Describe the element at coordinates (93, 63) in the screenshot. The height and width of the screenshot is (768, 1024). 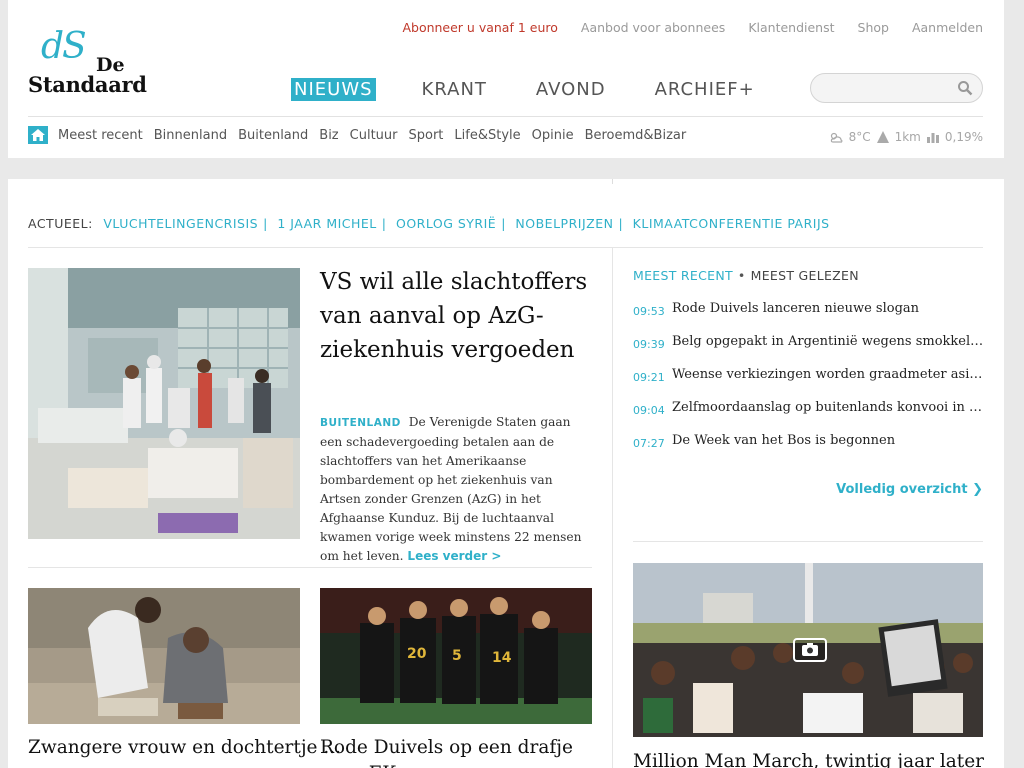
I see `site-logo: dS De Standaard` at that location.